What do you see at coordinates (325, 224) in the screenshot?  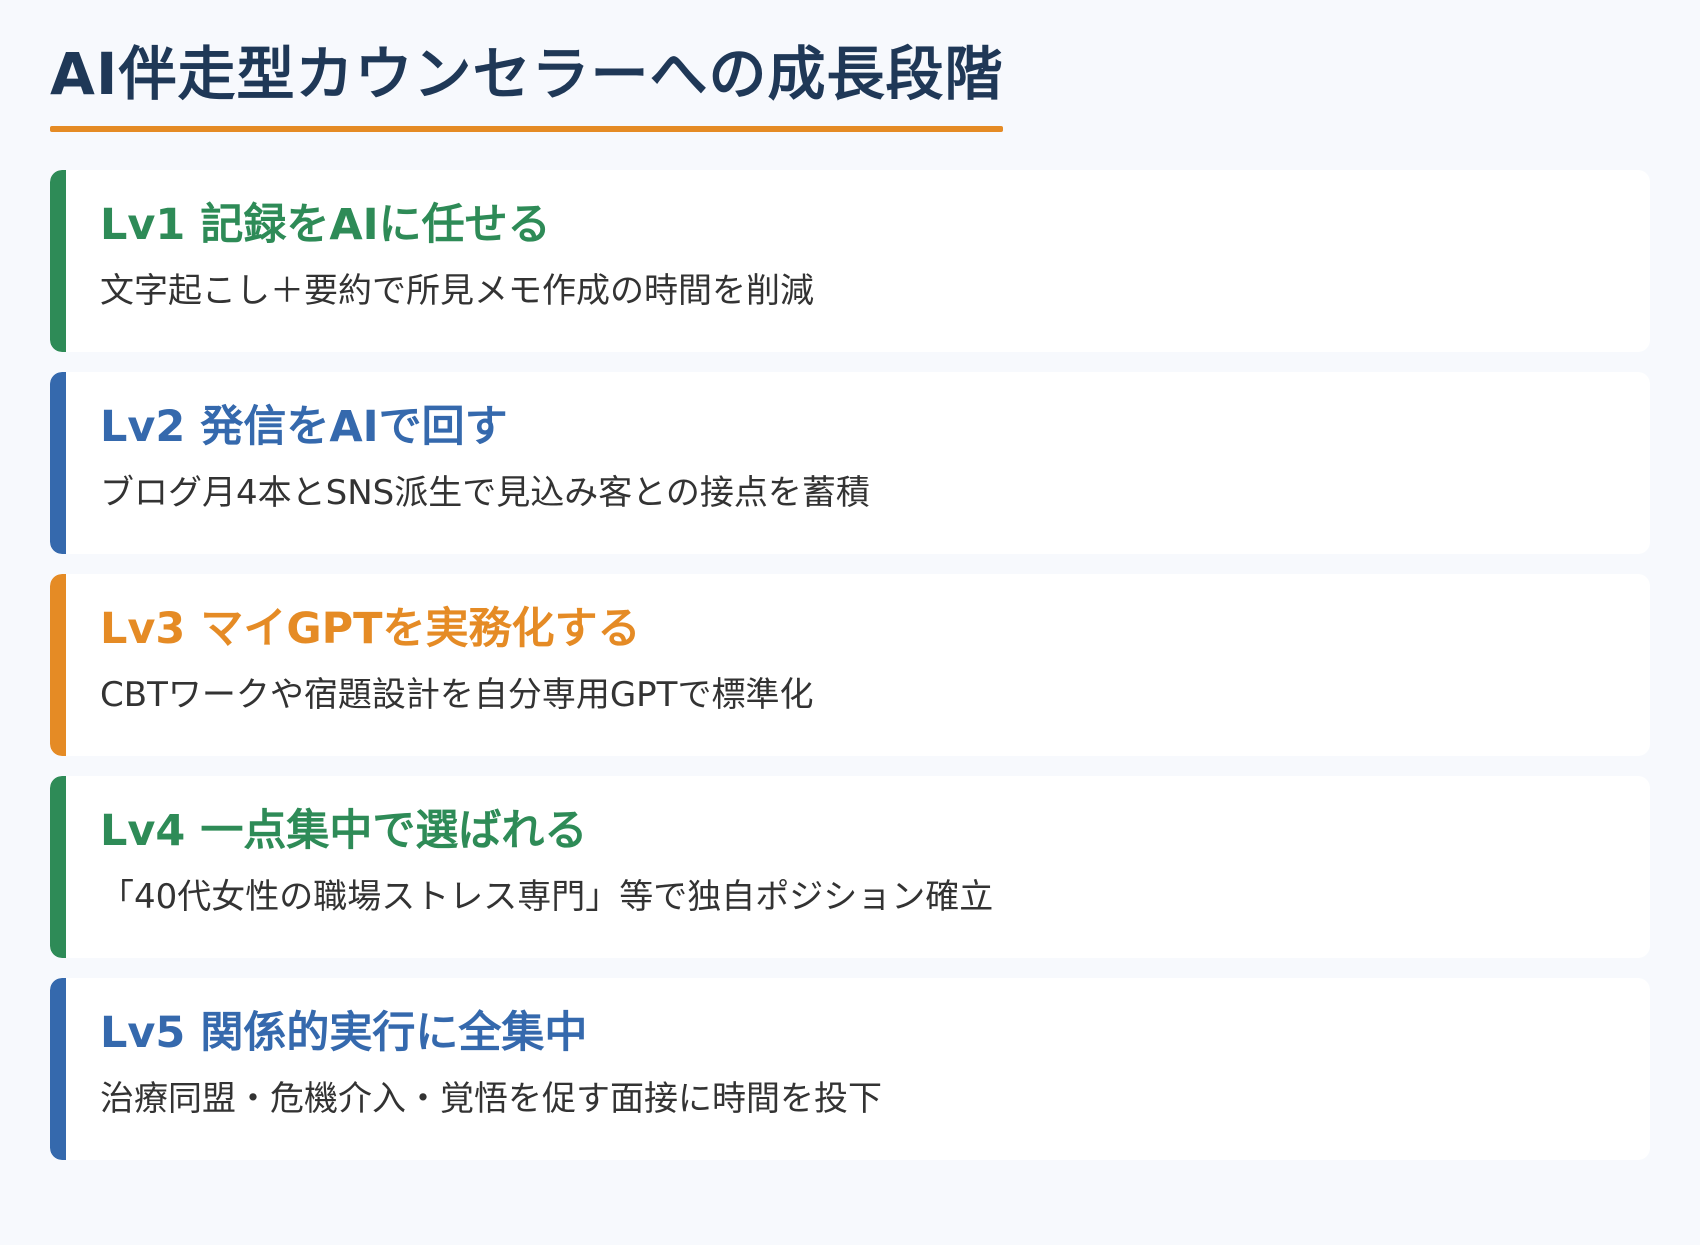 I see `level-title: Lv1 記録をAIに任せる` at bounding box center [325, 224].